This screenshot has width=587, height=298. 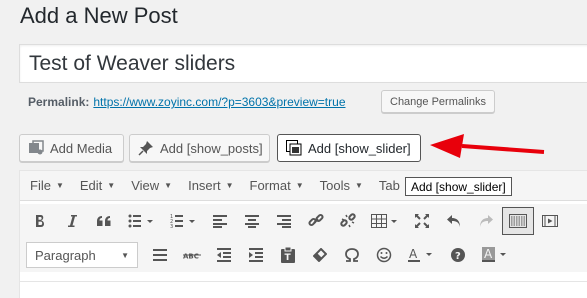 I want to click on toolbar-row-1: 123, so click(x=303, y=221).